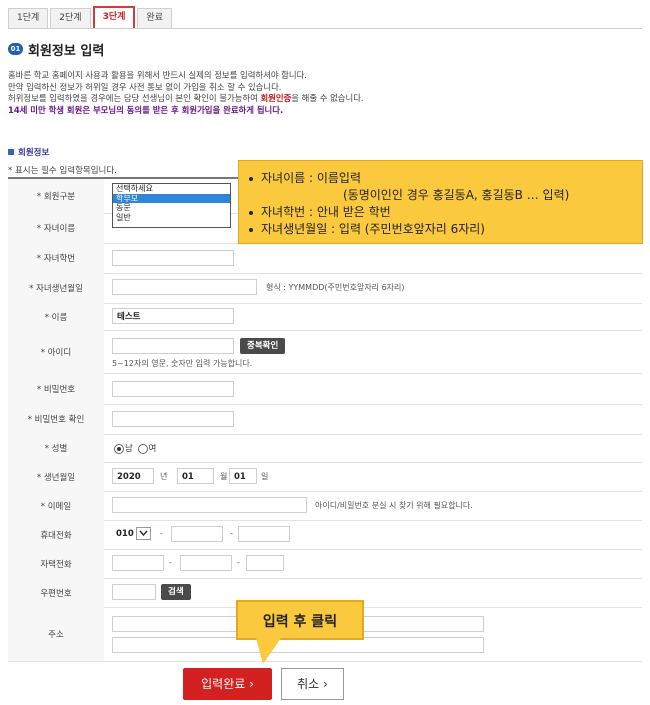  What do you see at coordinates (56, 592) in the screenshot?
I see `zip-label: 우편번호` at bounding box center [56, 592].